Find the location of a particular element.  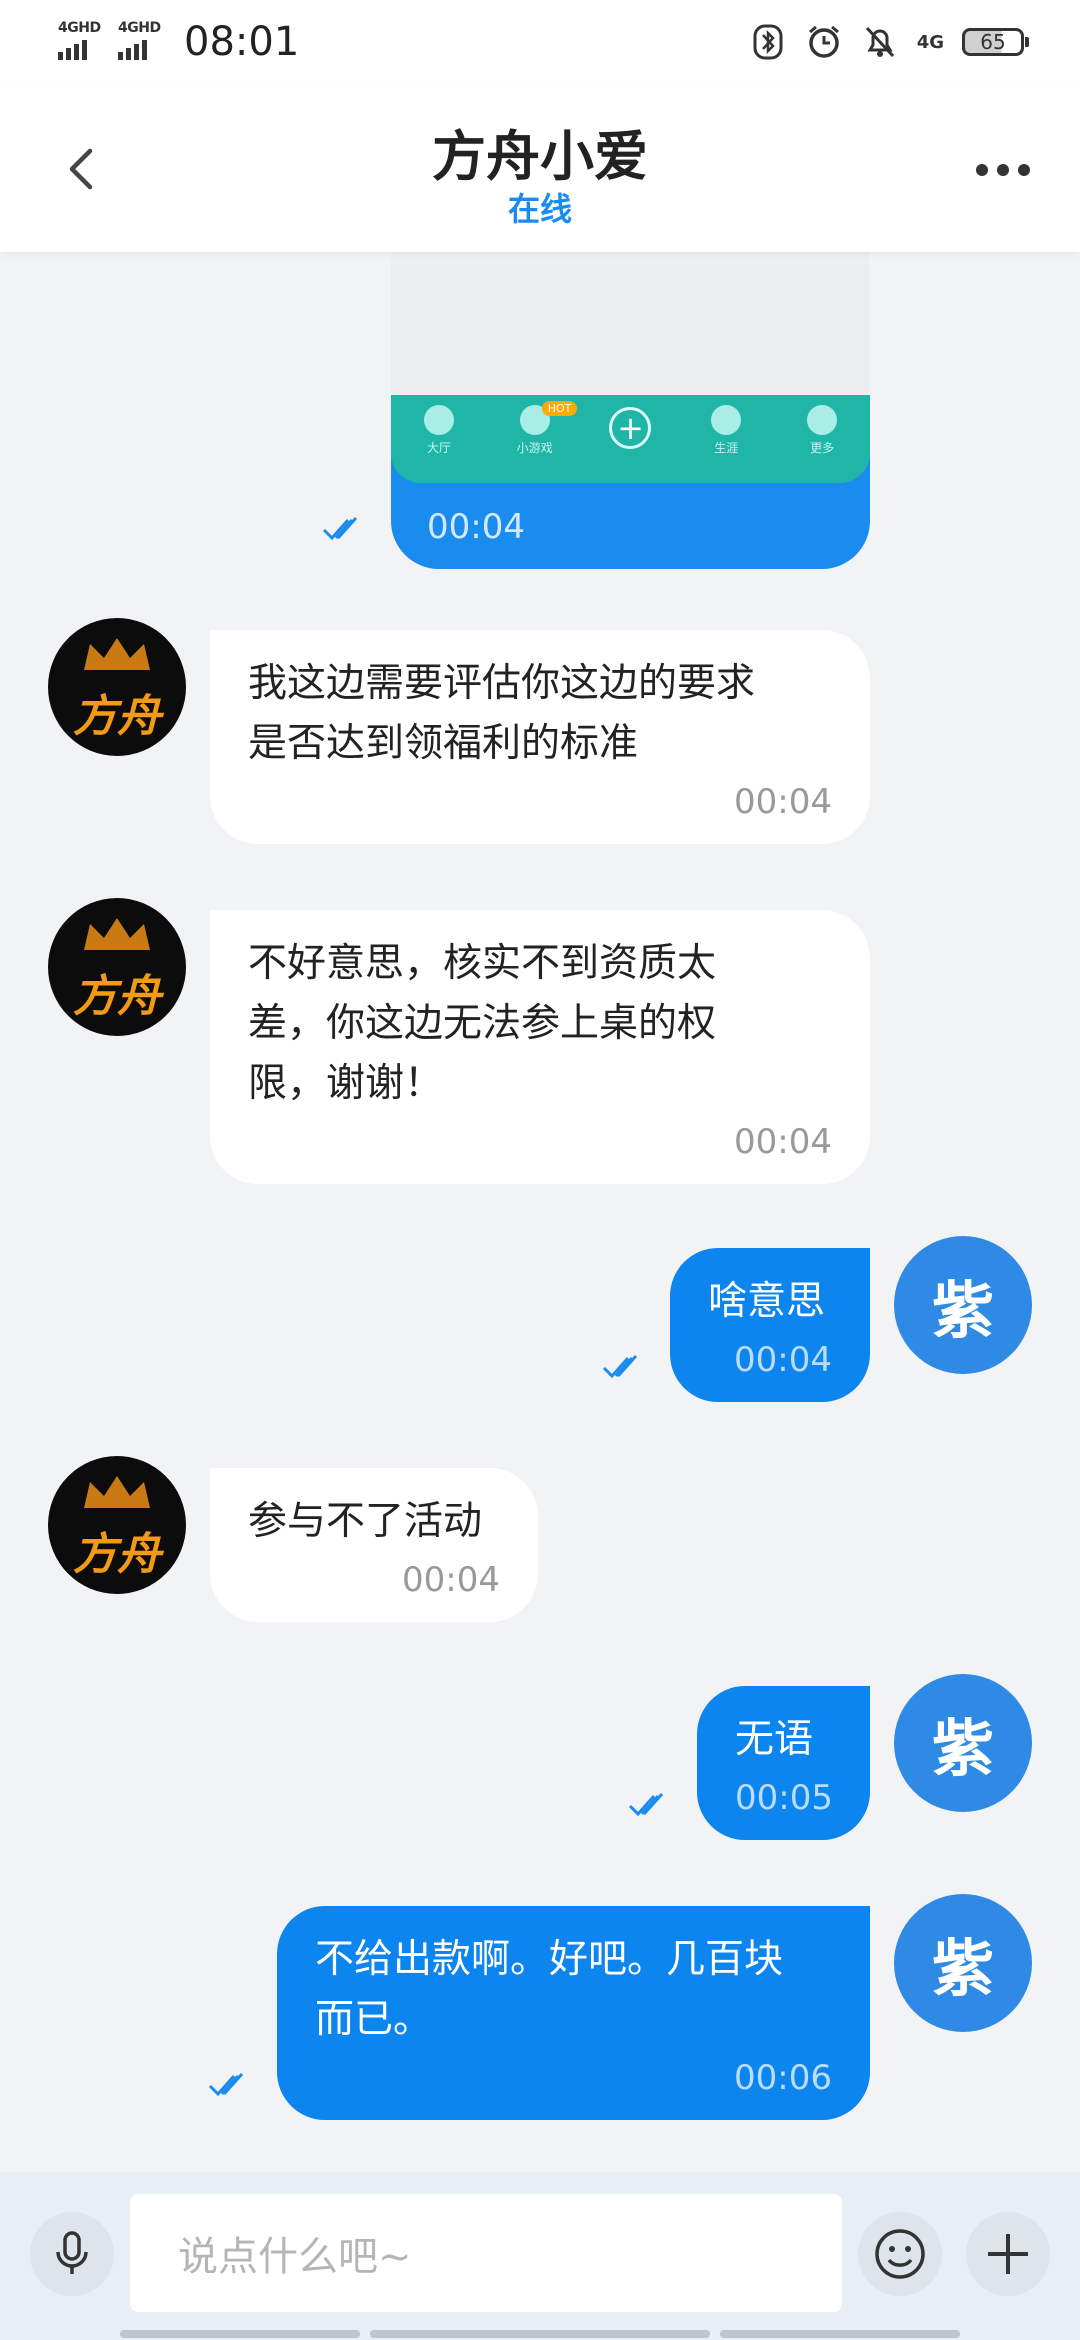

message-bubble-incoming: 我这边需要评估你这边的要求 是否达到领福利的标准 00:04 is located at coordinates (540, 737).